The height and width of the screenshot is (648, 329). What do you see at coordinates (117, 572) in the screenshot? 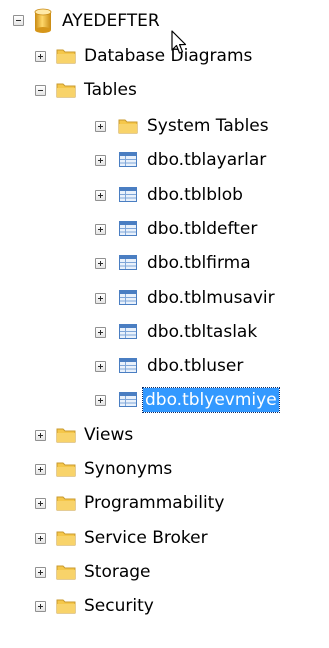
I see `tree-node-label: Storage` at bounding box center [117, 572].